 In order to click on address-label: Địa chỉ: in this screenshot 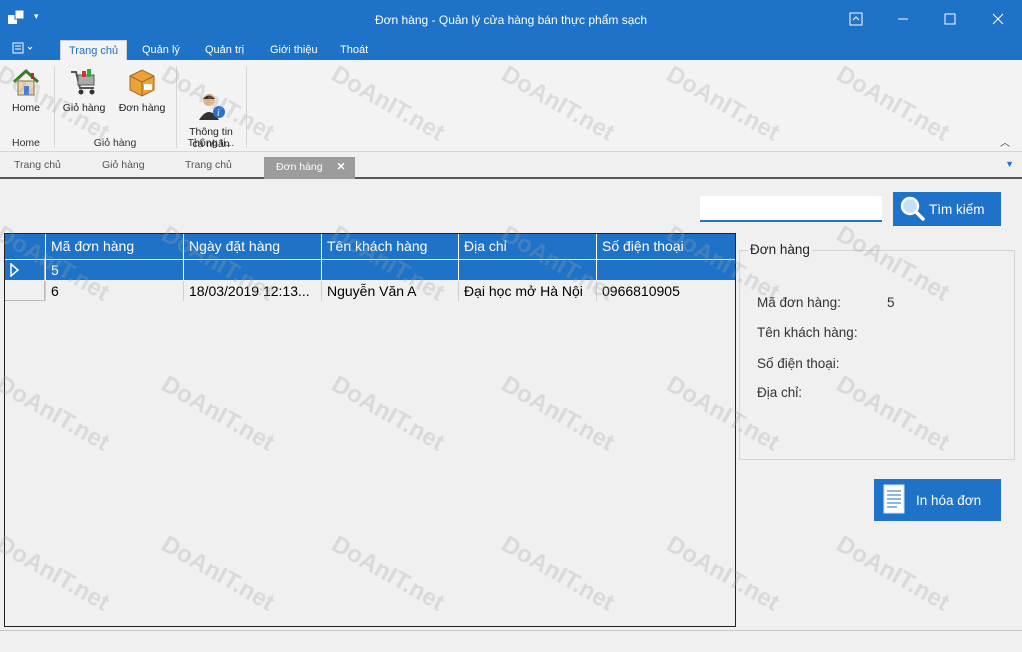, I will do `click(780, 392)`.